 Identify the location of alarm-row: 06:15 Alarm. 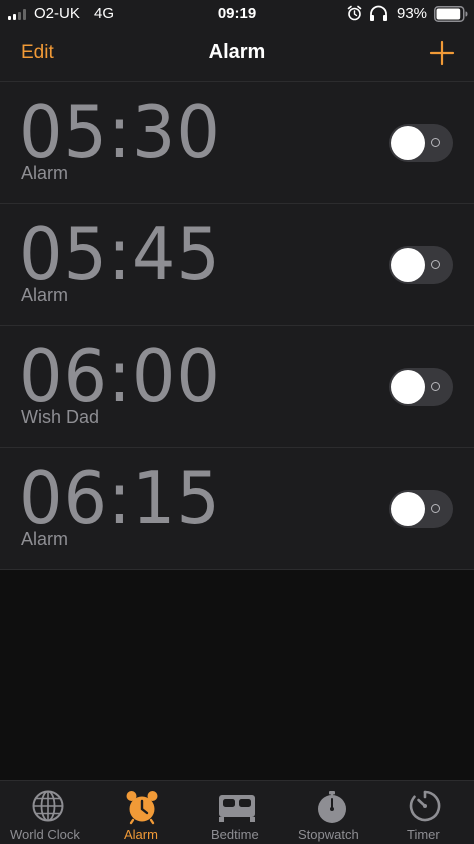
(237, 509).